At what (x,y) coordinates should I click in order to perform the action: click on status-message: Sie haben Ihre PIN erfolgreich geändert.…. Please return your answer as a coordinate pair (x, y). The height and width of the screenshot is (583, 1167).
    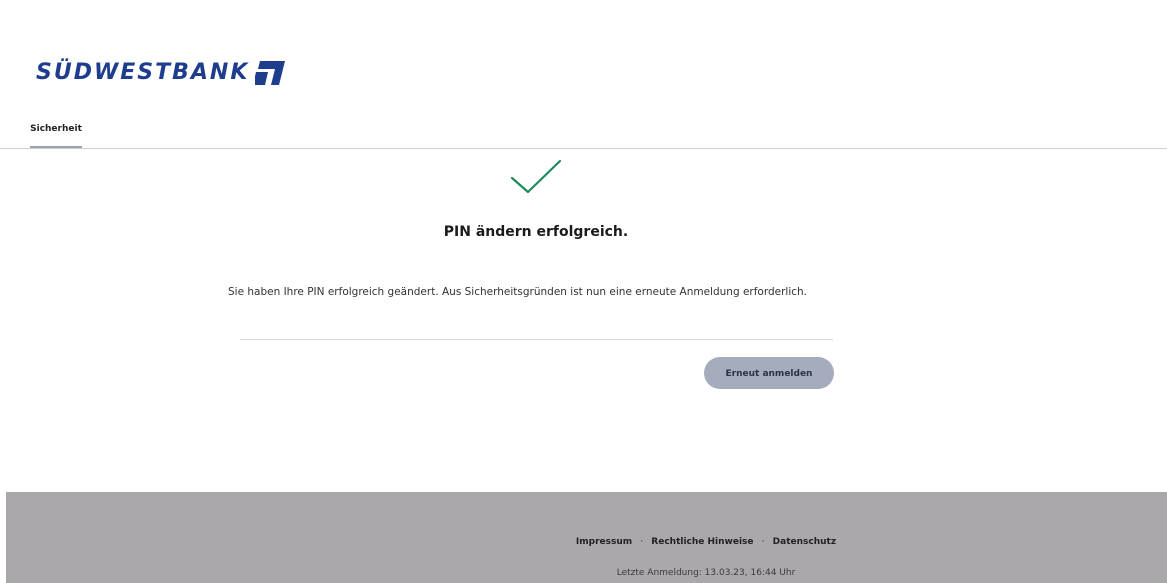
    Looking at the image, I should click on (518, 292).